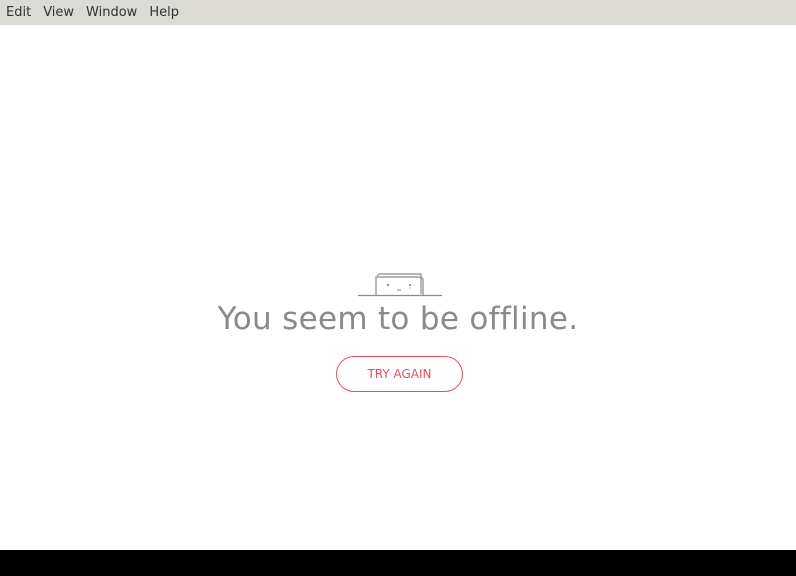 The height and width of the screenshot is (576, 796). I want to click on menu-bar: Edit View Window Help, so click(398, 12).